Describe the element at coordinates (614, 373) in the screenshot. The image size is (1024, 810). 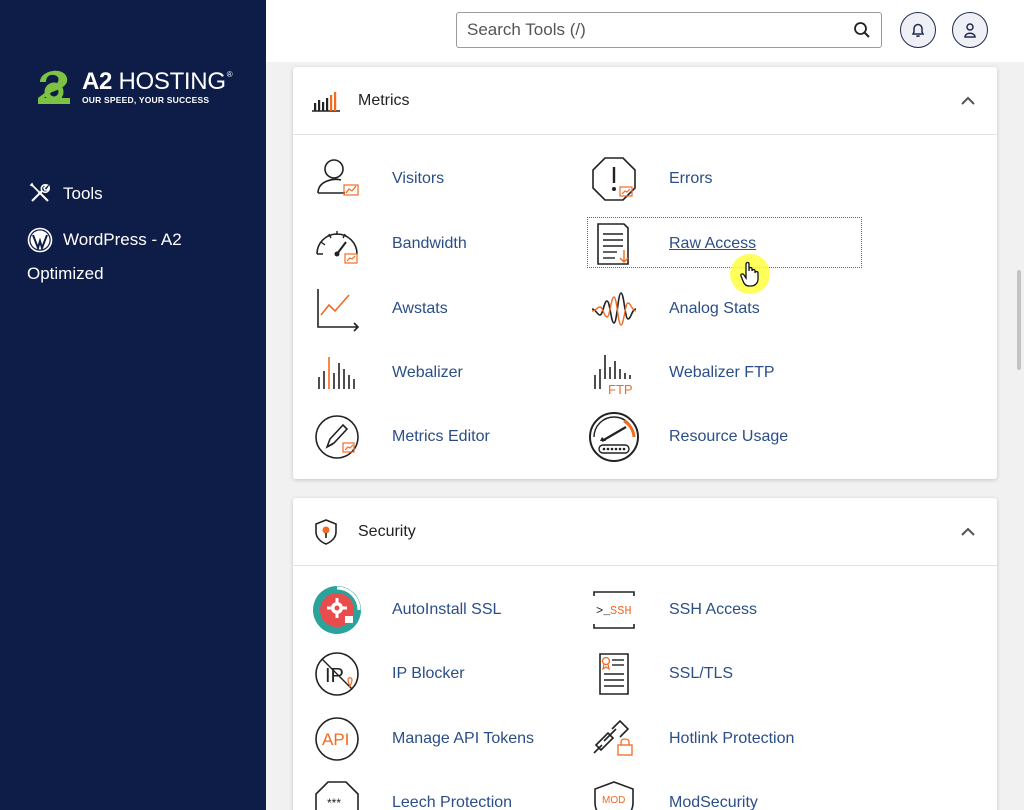
I see `webalizer-ftp-icon: FTP` at that location.